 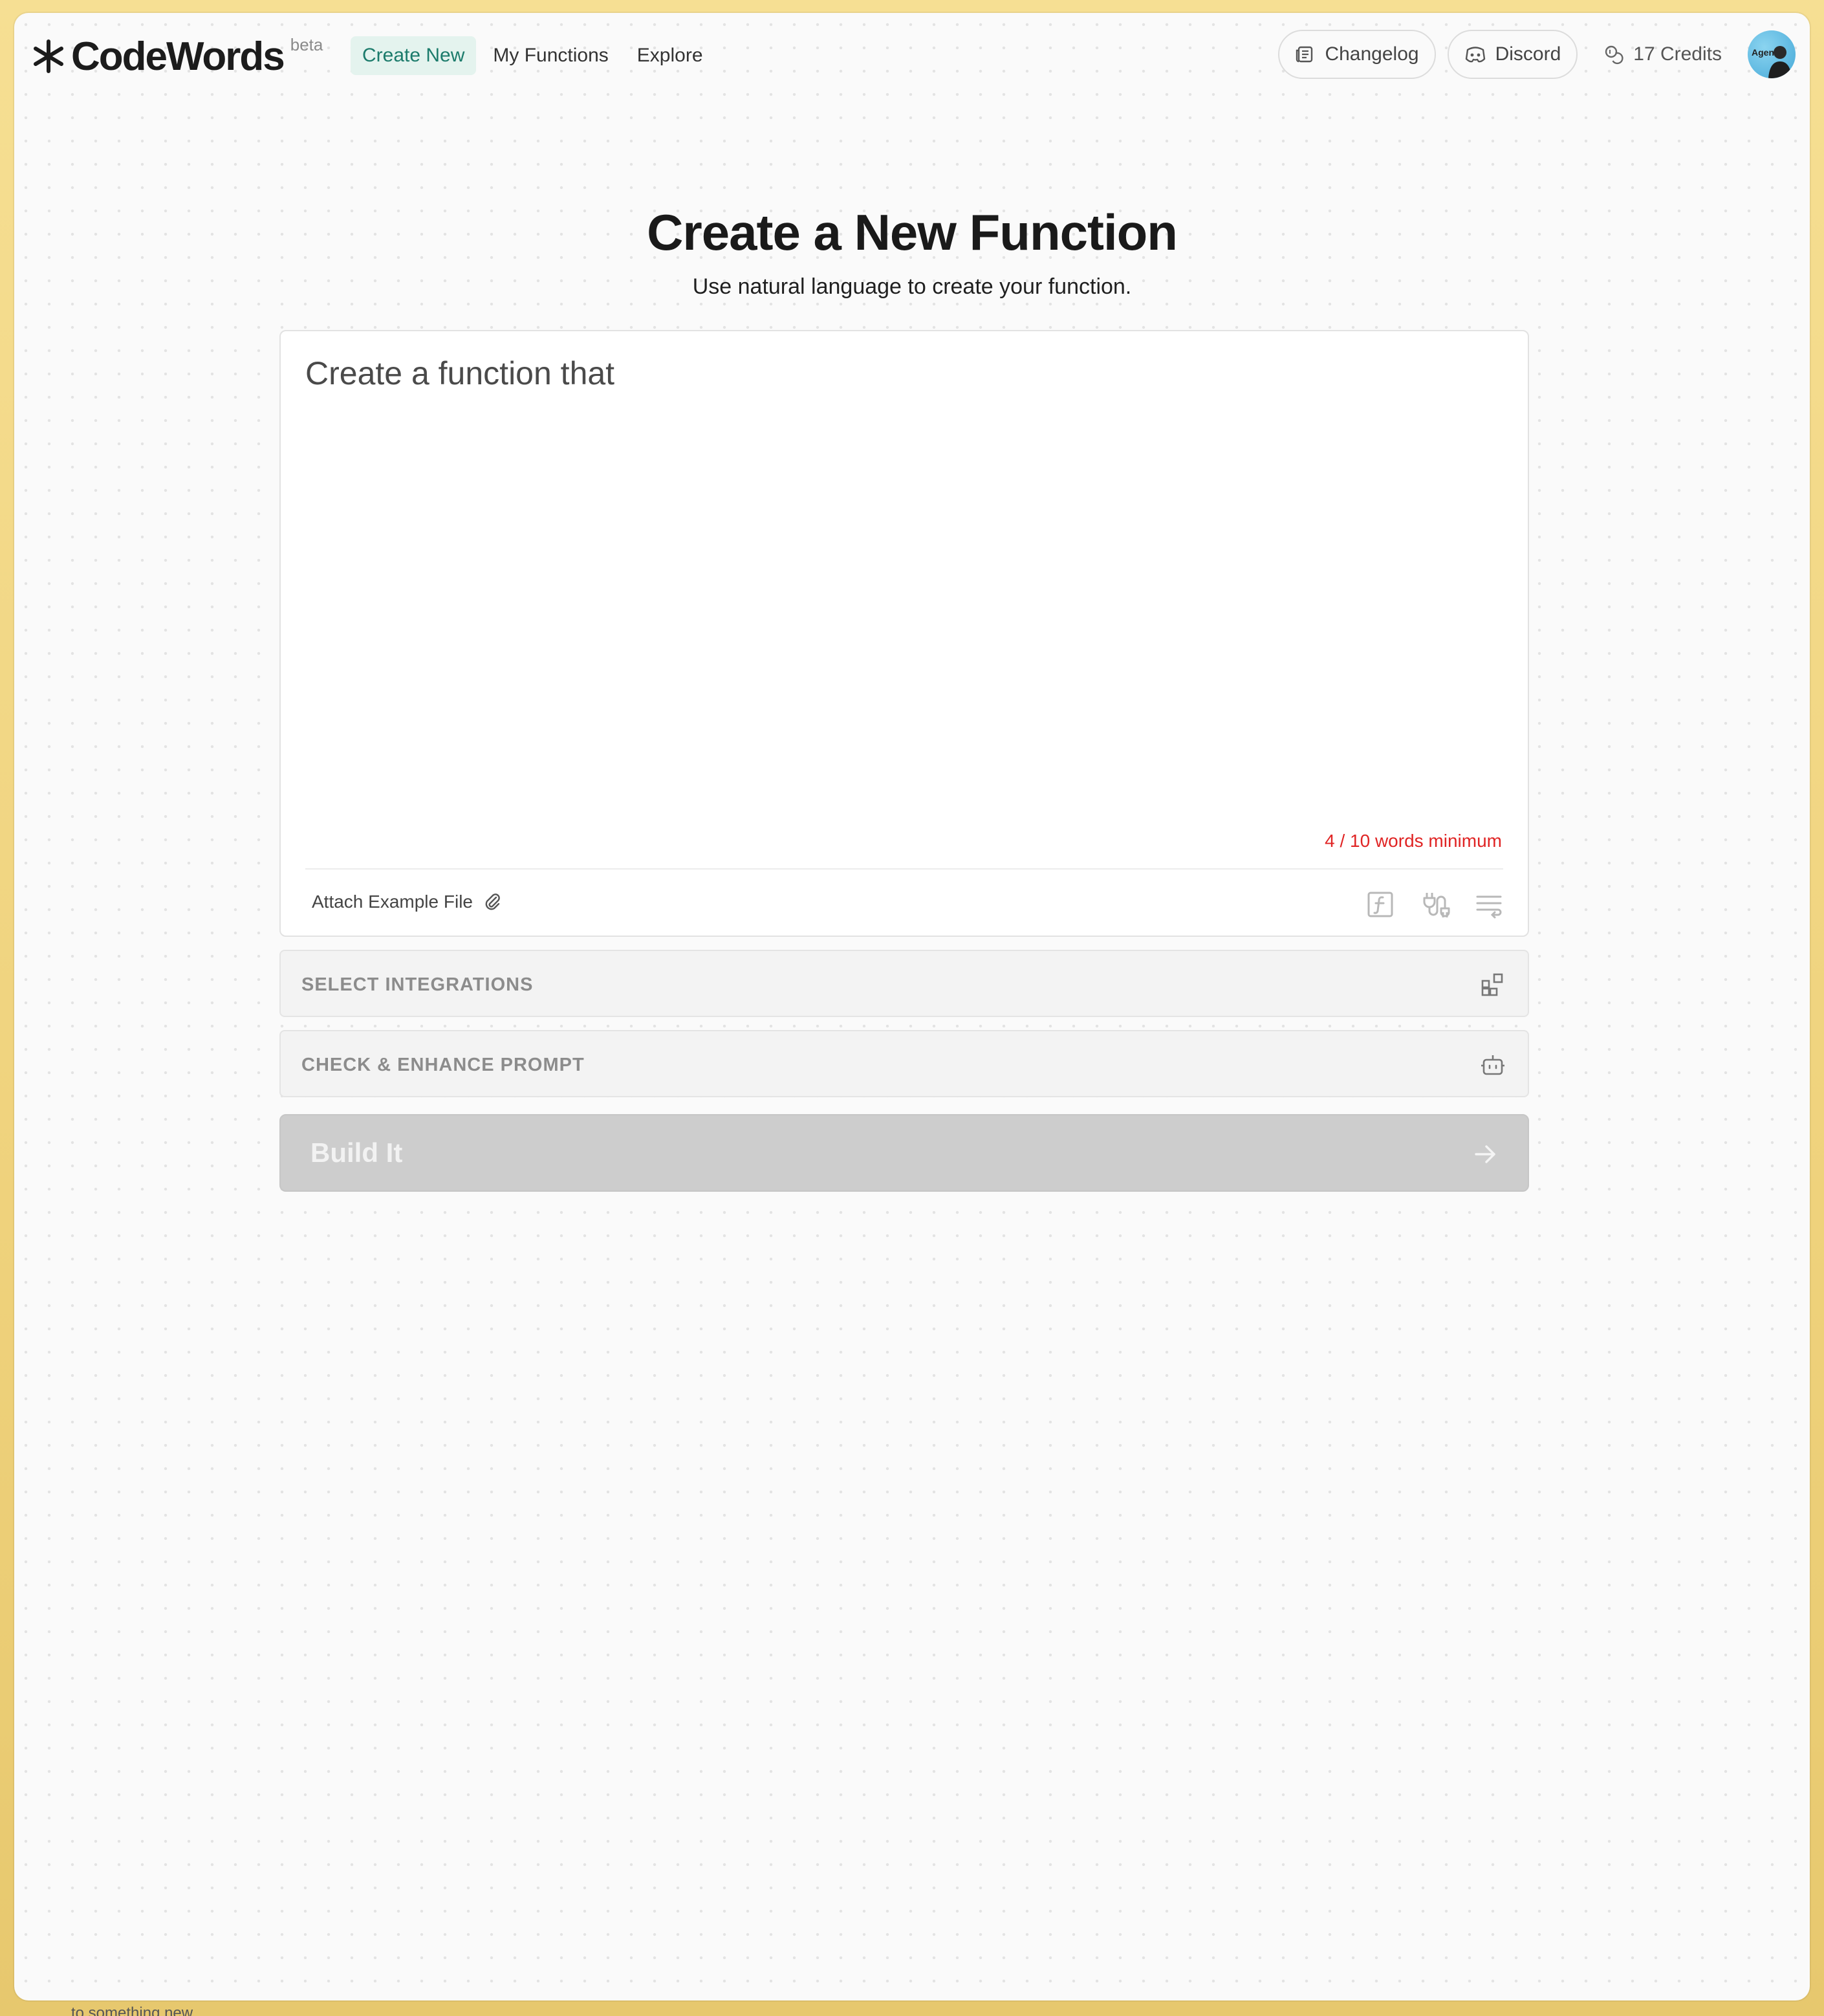 I want to click on integrations-label: SELECT INTEGRATIONS, so click(x=417, y=985).